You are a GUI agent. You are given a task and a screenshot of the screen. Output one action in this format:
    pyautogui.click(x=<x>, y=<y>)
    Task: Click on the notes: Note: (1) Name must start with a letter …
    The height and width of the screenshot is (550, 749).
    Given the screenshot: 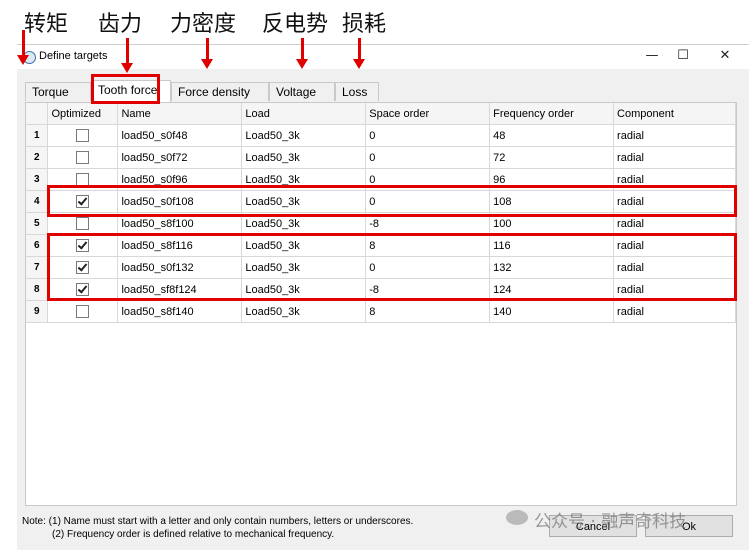 What is the action you would take?
    pyautogui.click(x=217, y=528)
    